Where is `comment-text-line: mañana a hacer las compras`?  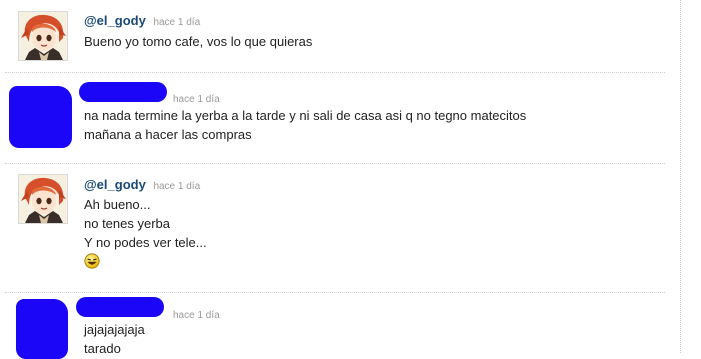 comment-text-line: mañana a hacer las compras is located at coordinates (168, 134).